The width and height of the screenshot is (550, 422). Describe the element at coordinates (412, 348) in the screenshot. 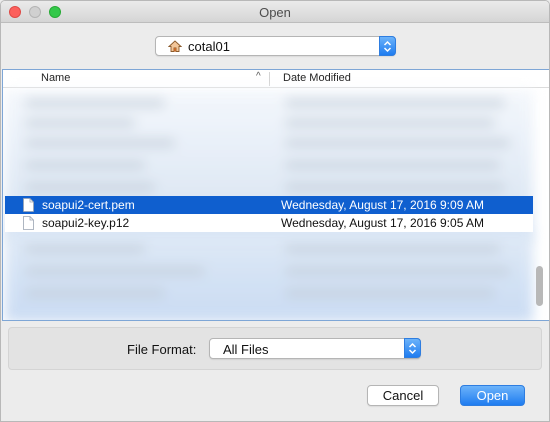

I see `file-format-stepper-icon` at that location.